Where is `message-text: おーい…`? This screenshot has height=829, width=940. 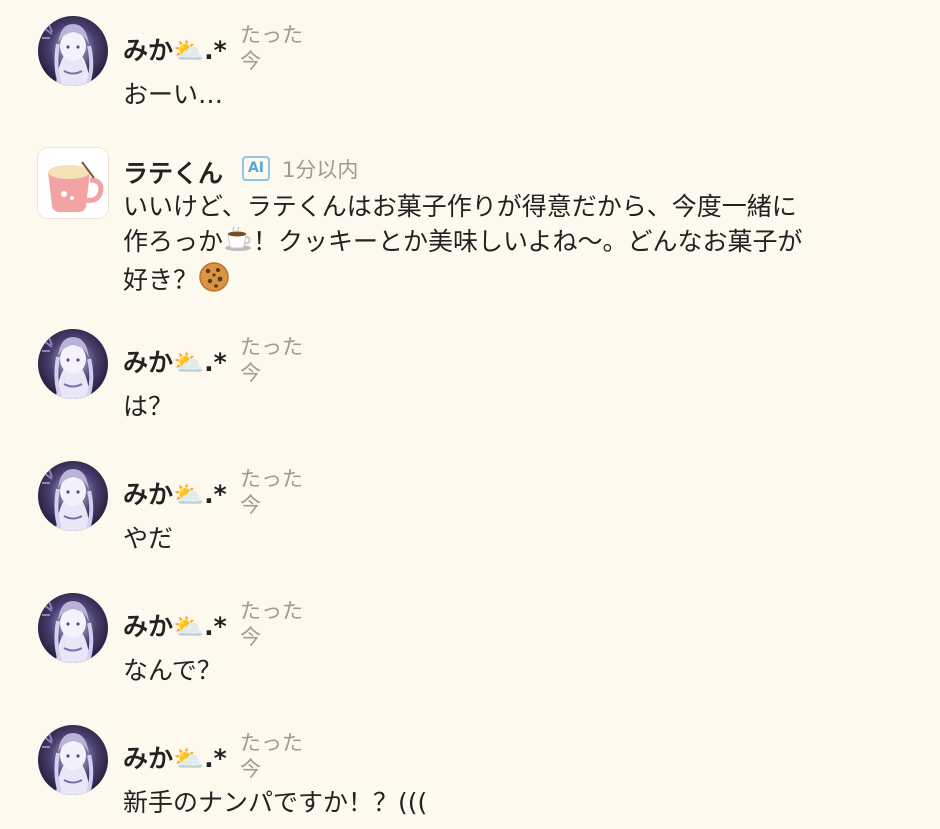
message-text: おーい… is located at coordinates (173, 94).